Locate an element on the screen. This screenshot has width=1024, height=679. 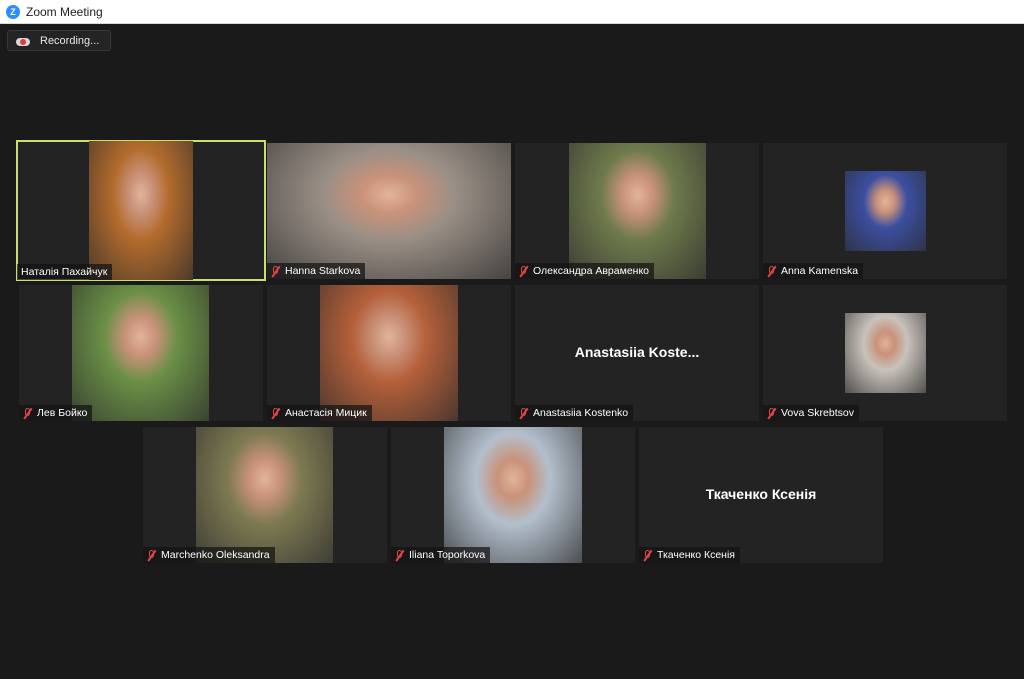
participant-name-tag: Анастасія Мицик is located at coordinates (319, 413).